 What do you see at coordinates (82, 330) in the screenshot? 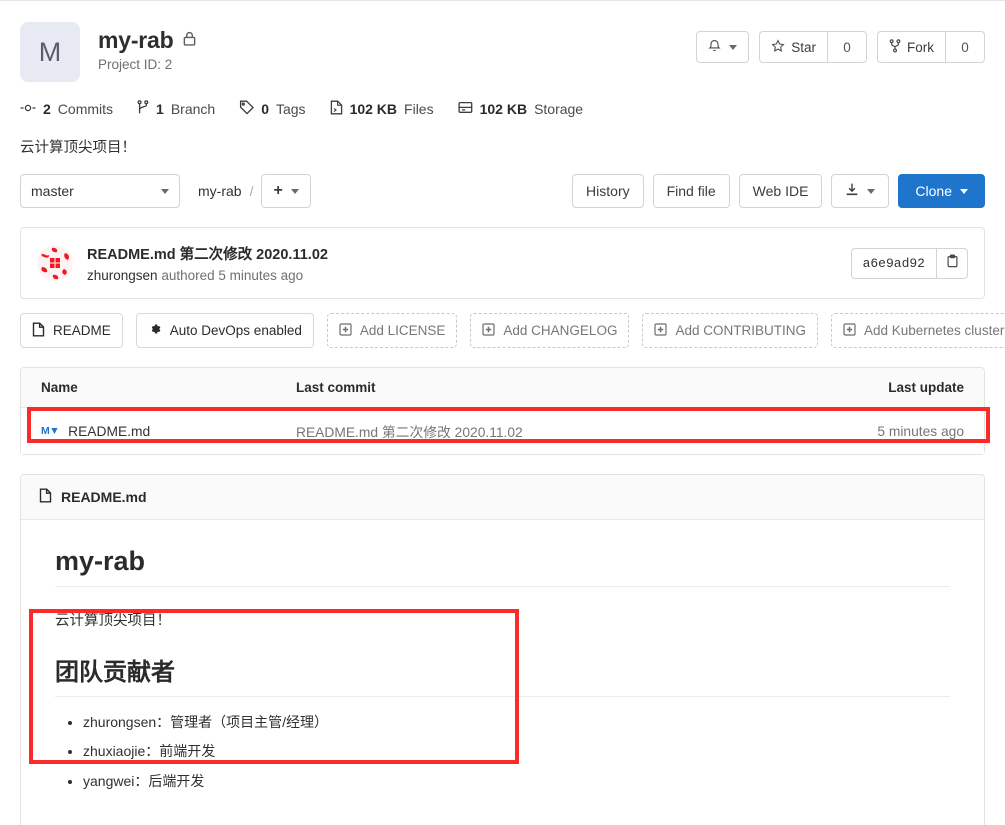
I see `readme-button-label: README` at bounding box center [82, 330].